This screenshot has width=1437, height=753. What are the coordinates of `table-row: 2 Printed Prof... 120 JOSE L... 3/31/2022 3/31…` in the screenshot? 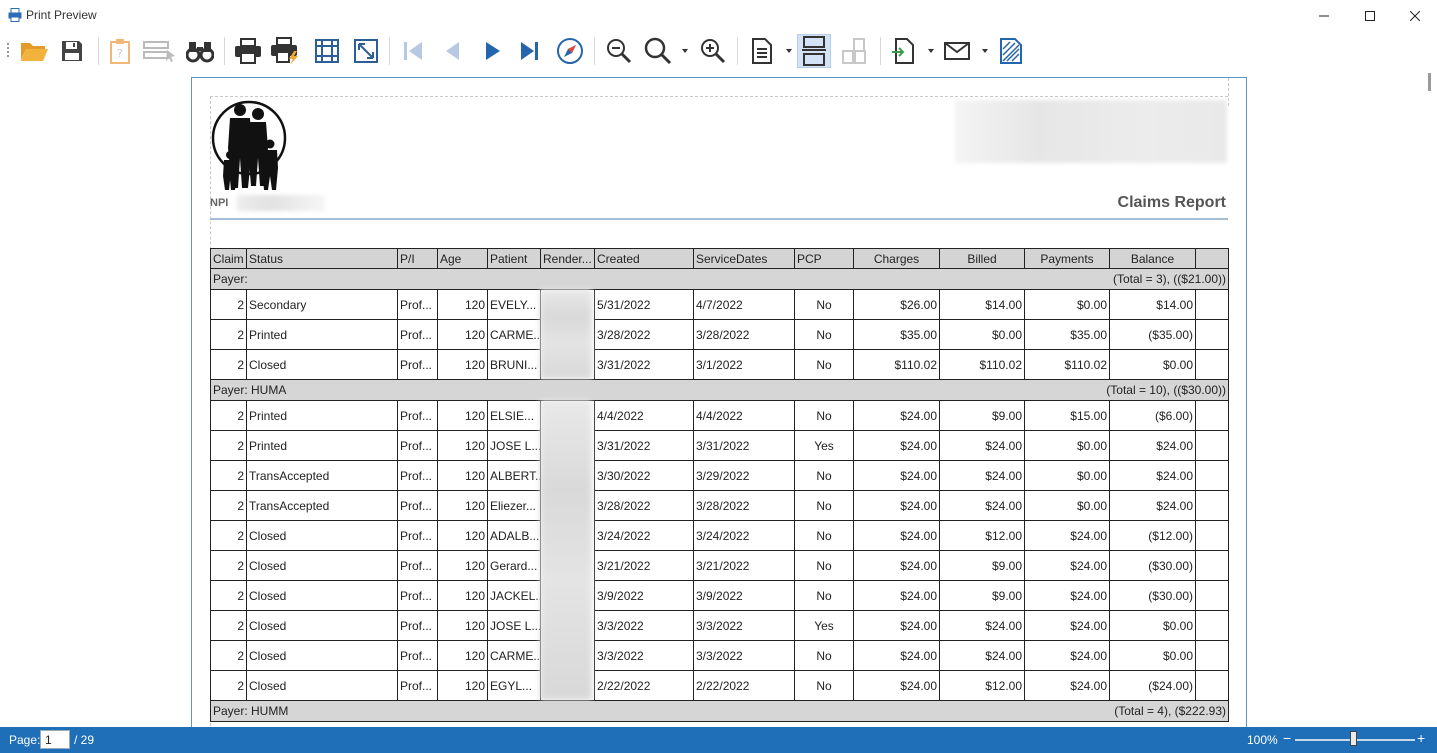 It's located at (719, 445).